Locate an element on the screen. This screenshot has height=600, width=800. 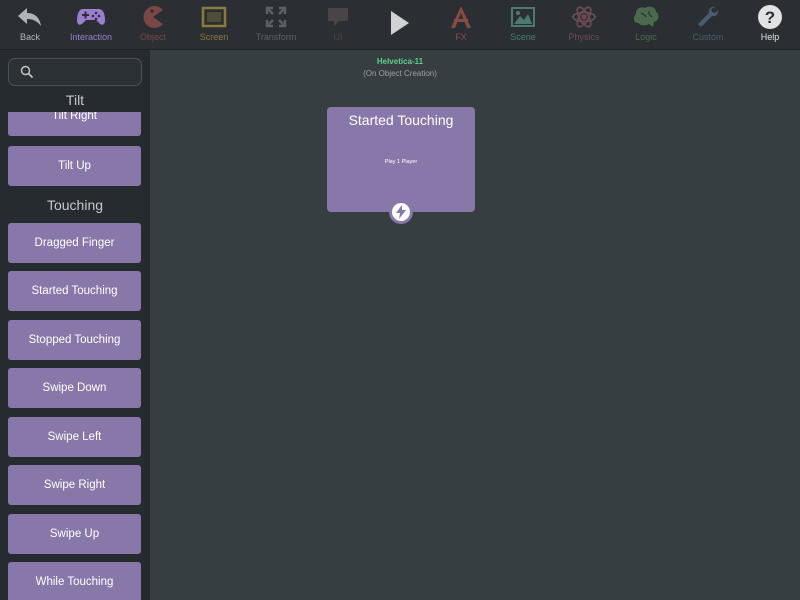
list-item-label: While Touching is located at coordinates (74, 582).